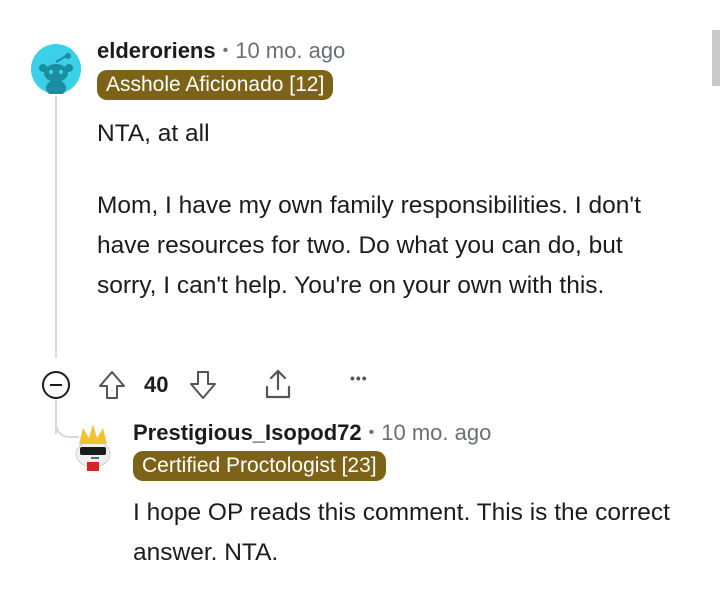 The width and height of the screenshot is (720, 592). I want to click on snoo-avatar-icon, so click(56, 70).